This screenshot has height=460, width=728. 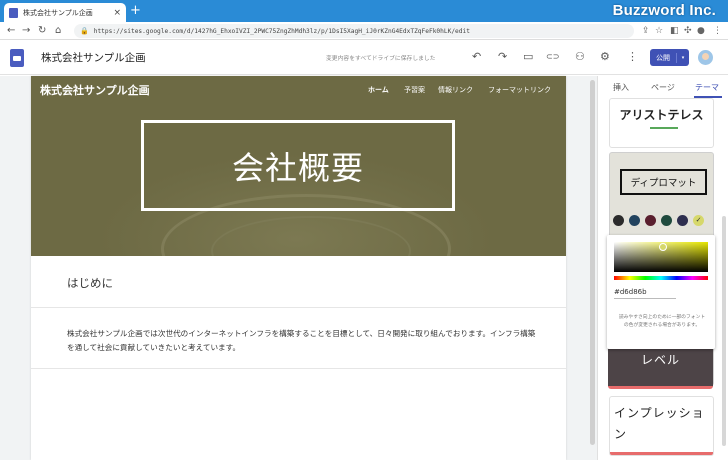 What do you see at coordinates (364, 11) in the screenshot?
I see `browser-tab-strip: 株式会社サンプル企画 × + Buzzword Inc.` at bounding box center [364, 11].